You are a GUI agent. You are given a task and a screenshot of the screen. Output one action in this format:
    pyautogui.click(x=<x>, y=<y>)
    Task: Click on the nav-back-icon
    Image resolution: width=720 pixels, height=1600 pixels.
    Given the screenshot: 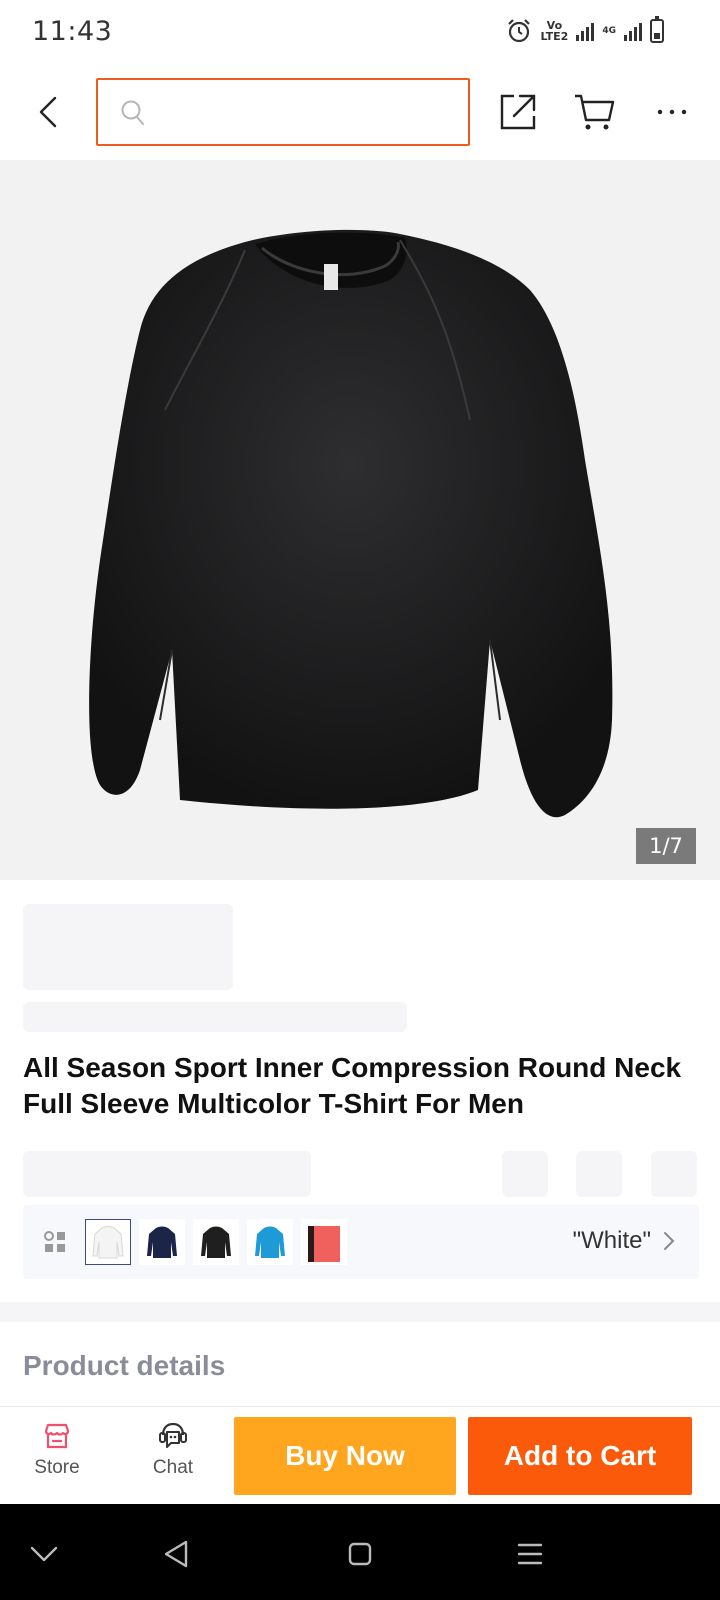 What is the action you would take?
    pyautogui.click(x=176, y=1554)
    